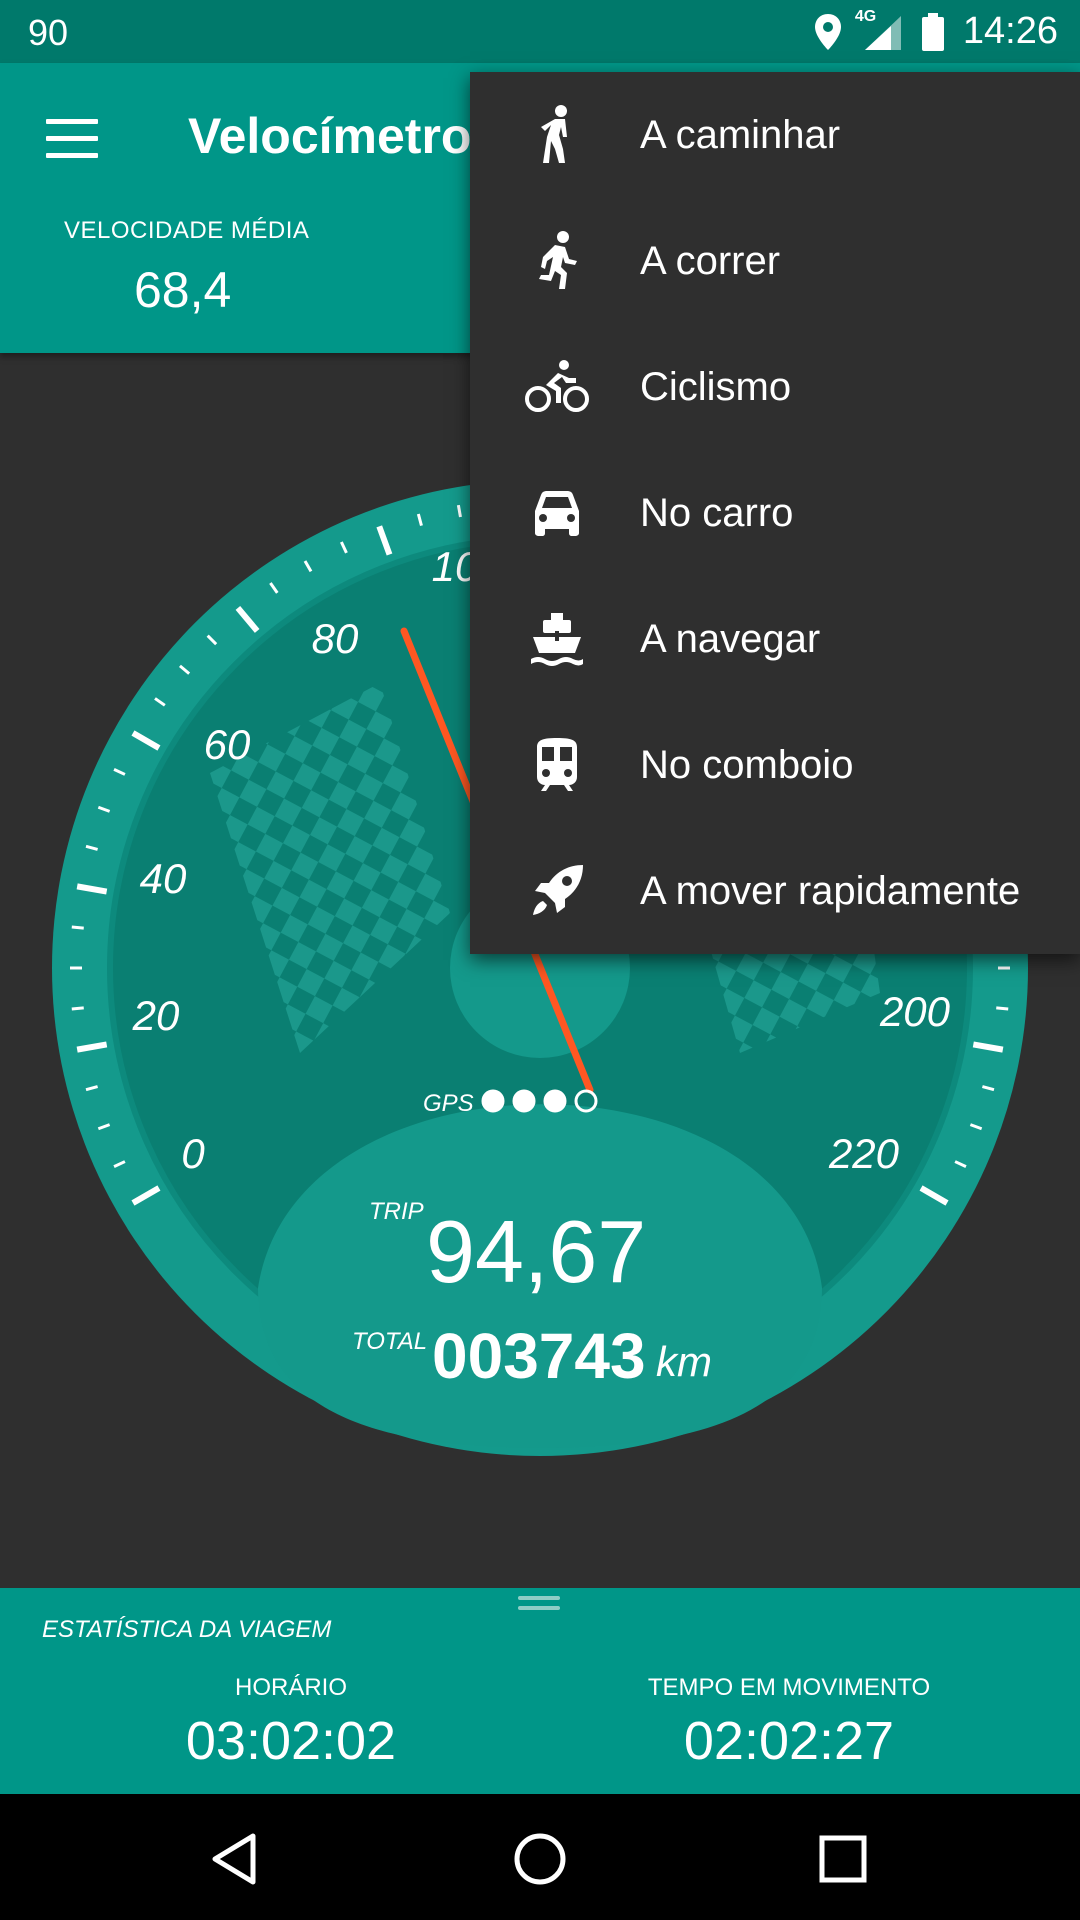 Image resolution: width=1080 pixels, height=1920 pixels. Describe the element at coordinates (557, 261) in the screenshot. I see `run-icon` at that location.